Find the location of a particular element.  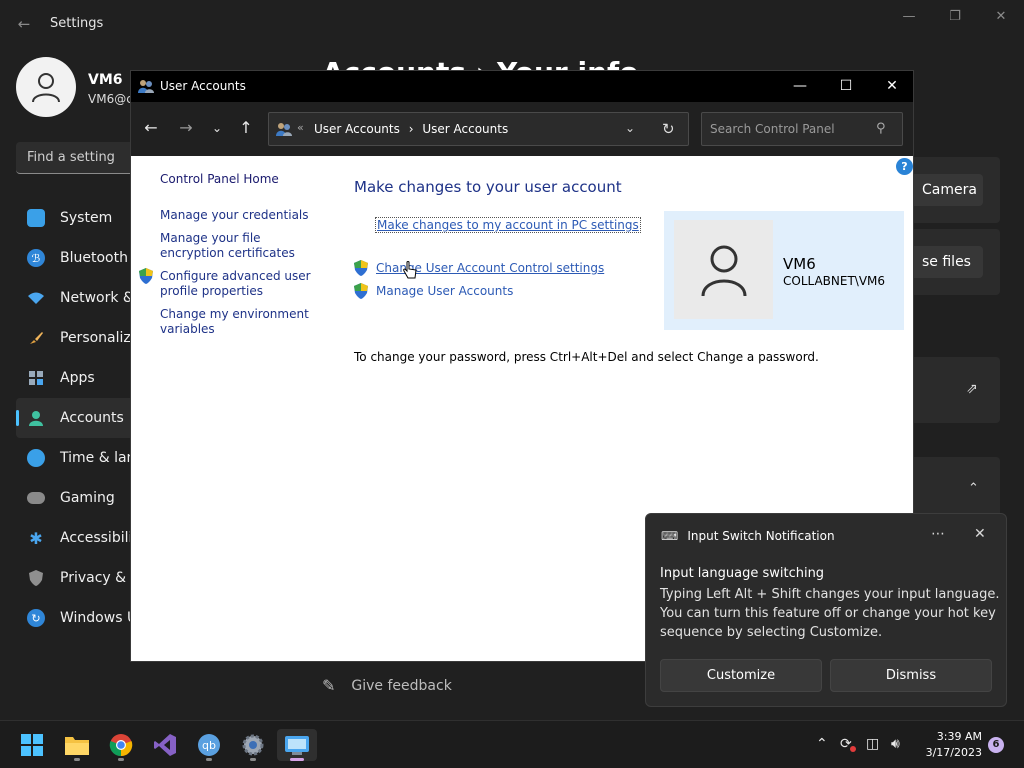

nav-apps: Apps is located at coordinates (76, 378).